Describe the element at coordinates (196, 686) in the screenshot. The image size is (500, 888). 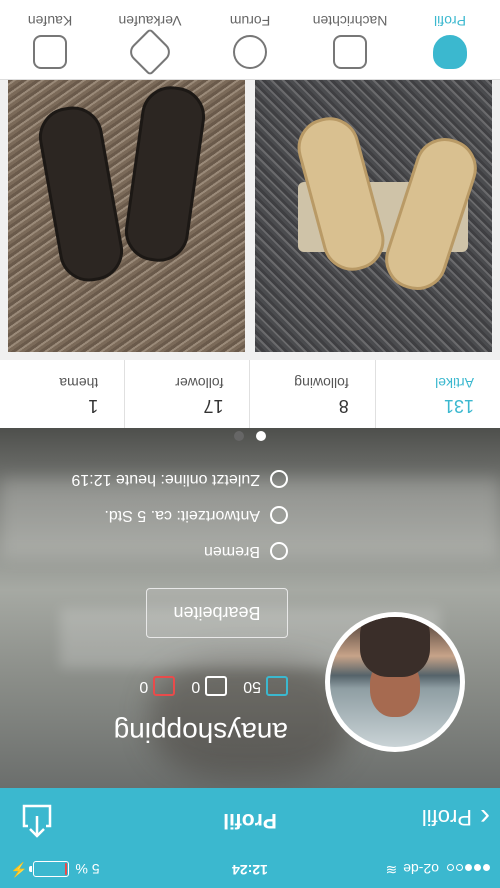
I see `neutral-count: 0` at that location.